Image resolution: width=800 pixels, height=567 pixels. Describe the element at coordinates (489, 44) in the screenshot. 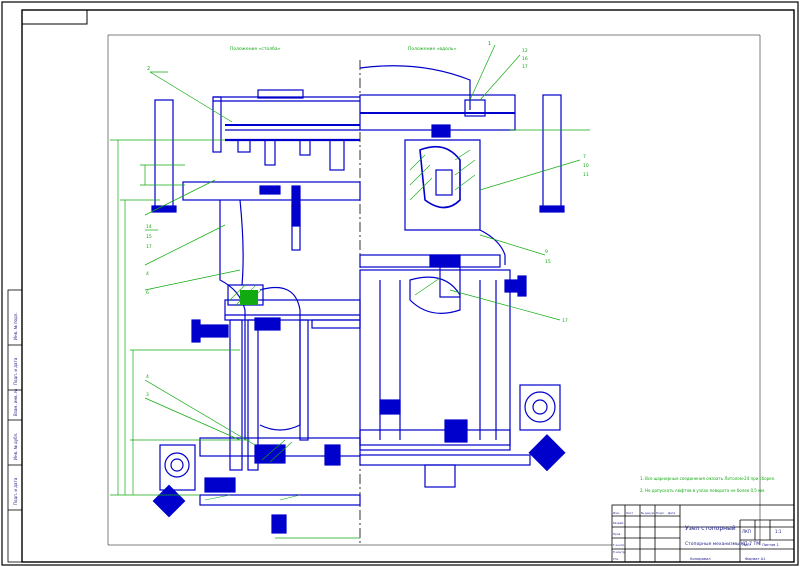

I see `leader-number: 1` at that location.